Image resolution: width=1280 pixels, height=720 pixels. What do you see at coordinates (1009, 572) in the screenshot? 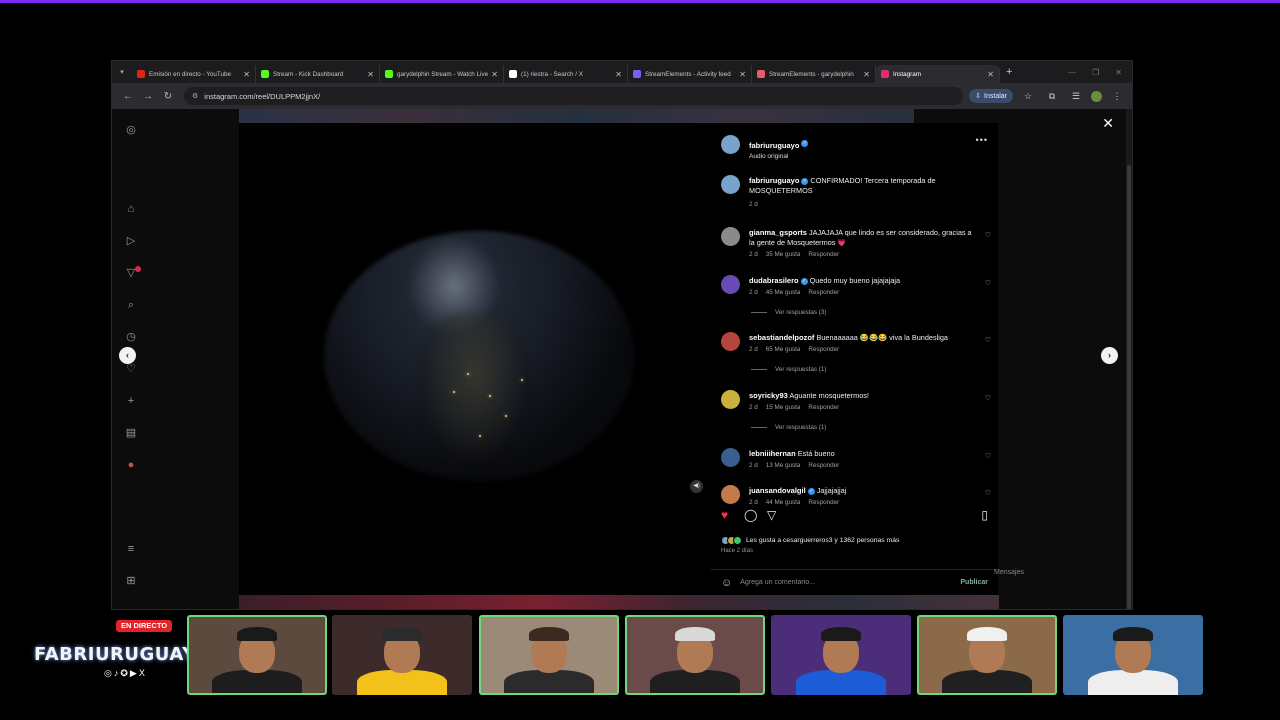
I see `messages-drawer-label: Mensajes` at bounding box center [1009, 572].